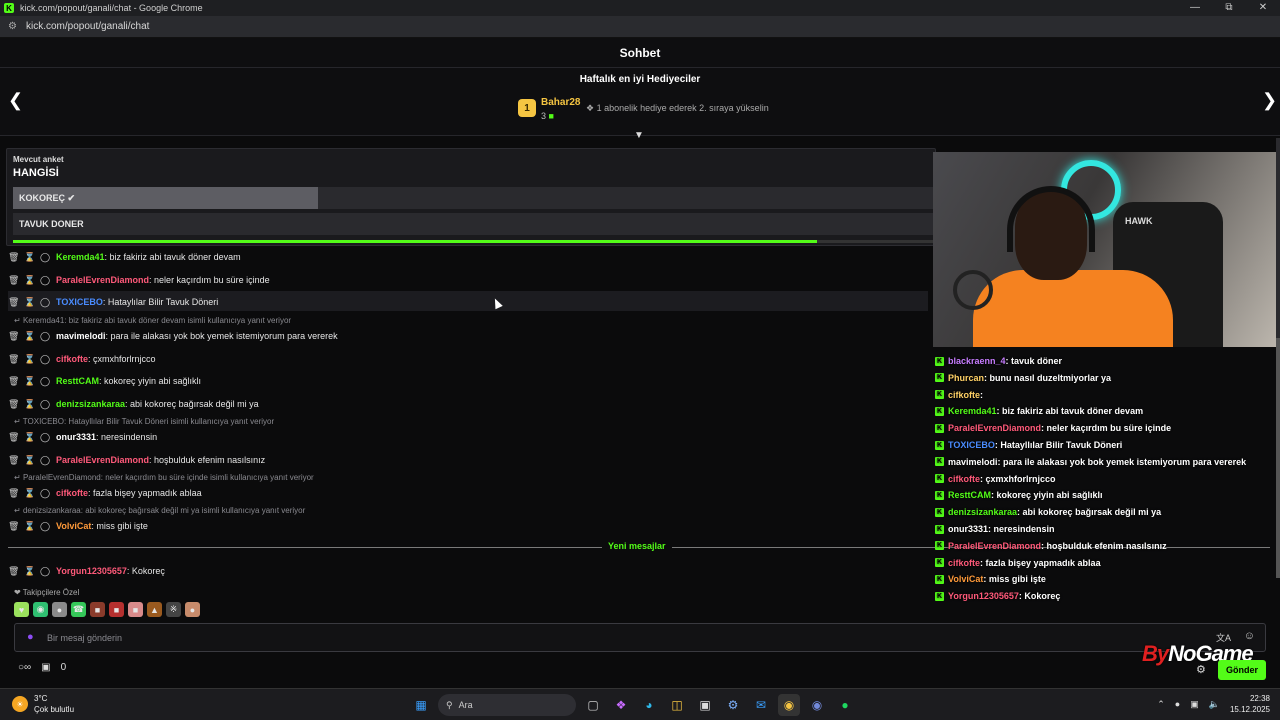 This screenshot has width=1280, height=720. I want to click on chat-scrollbar, so click(1278, 358).